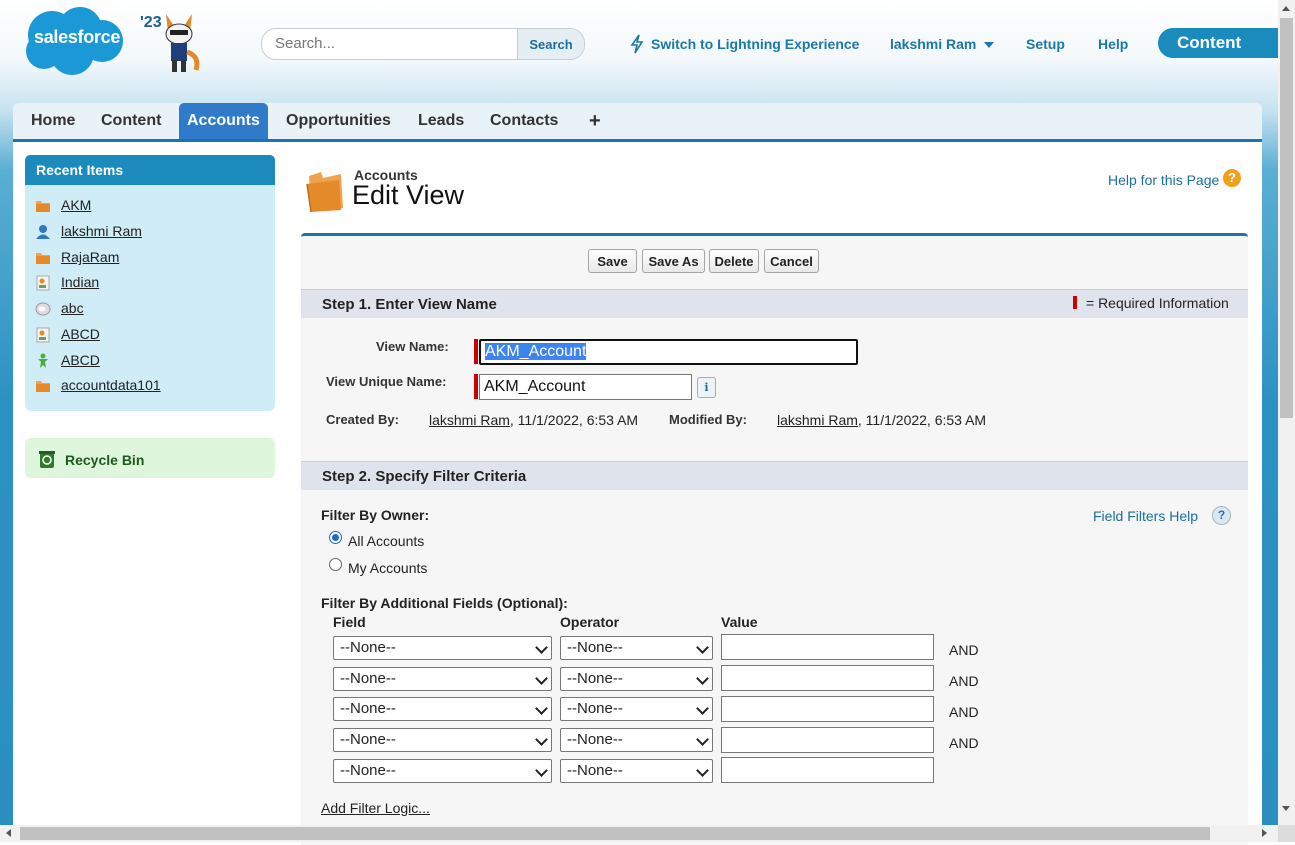 The image size is (1295, 845). What do you see at coordinates (1286, 218) in the screenshot?
I see `vertical-scroll-thumb` at bounding box center [1286, 218].